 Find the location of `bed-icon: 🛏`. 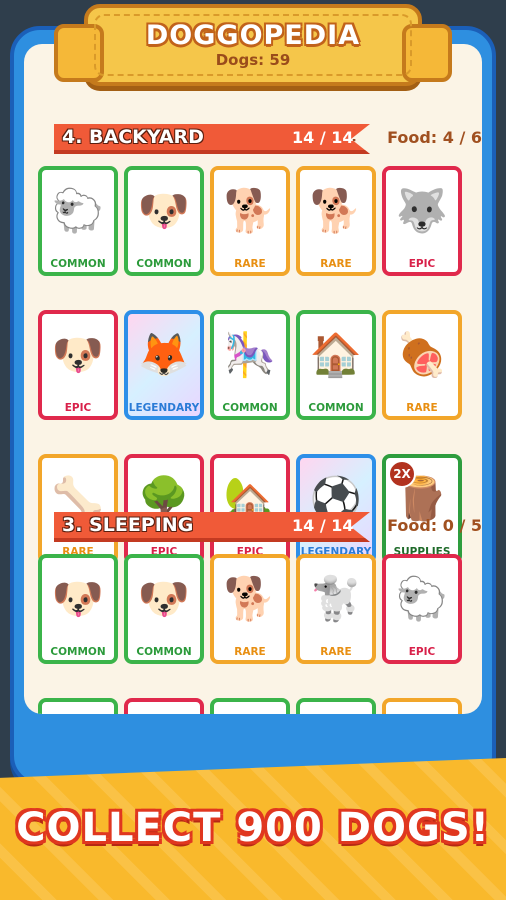

bed-icon: 🛏 is located at coordinates (336, 711).